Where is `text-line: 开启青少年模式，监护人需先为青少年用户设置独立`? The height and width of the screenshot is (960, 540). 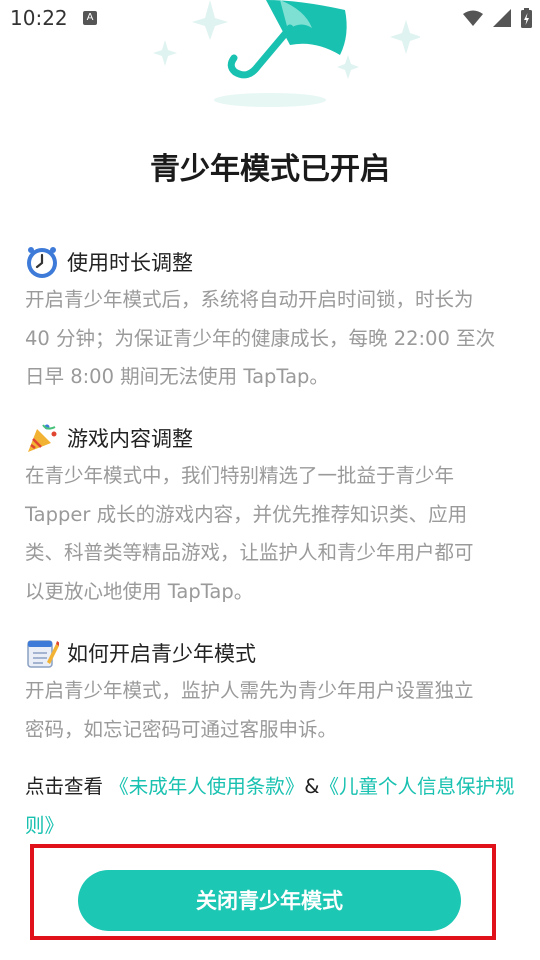 text-line: 开启青少年模式，监护人需先为青少年用户设置独立 is located at coordinates (249, 690).